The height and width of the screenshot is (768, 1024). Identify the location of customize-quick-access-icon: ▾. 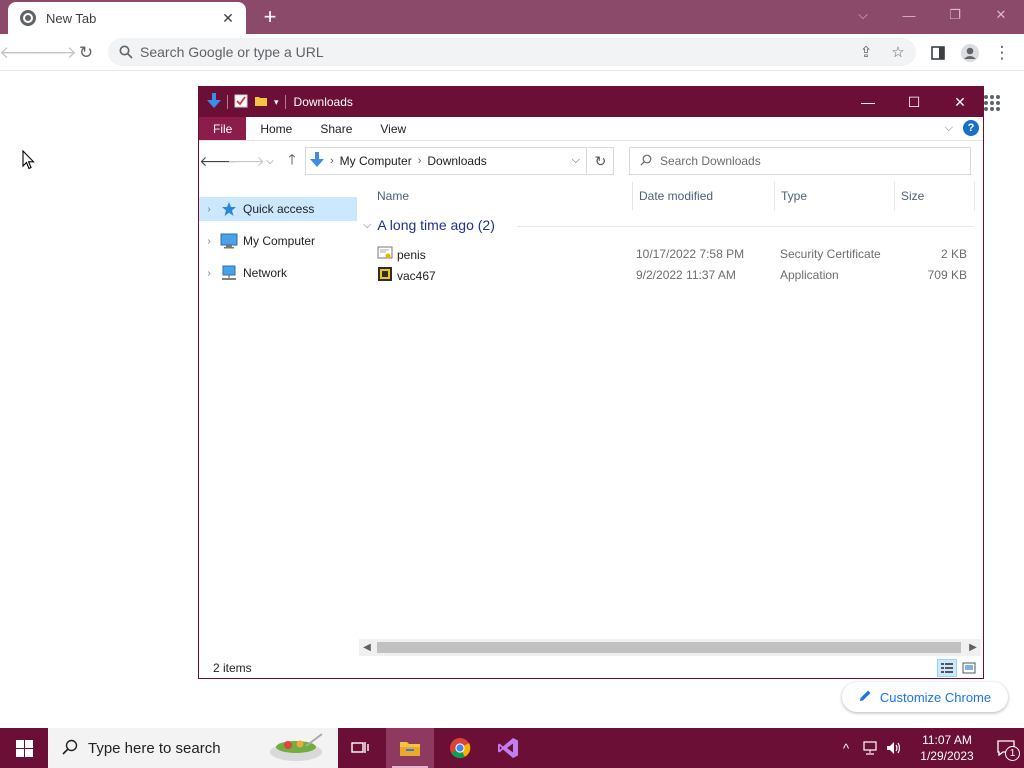
(276, 102).